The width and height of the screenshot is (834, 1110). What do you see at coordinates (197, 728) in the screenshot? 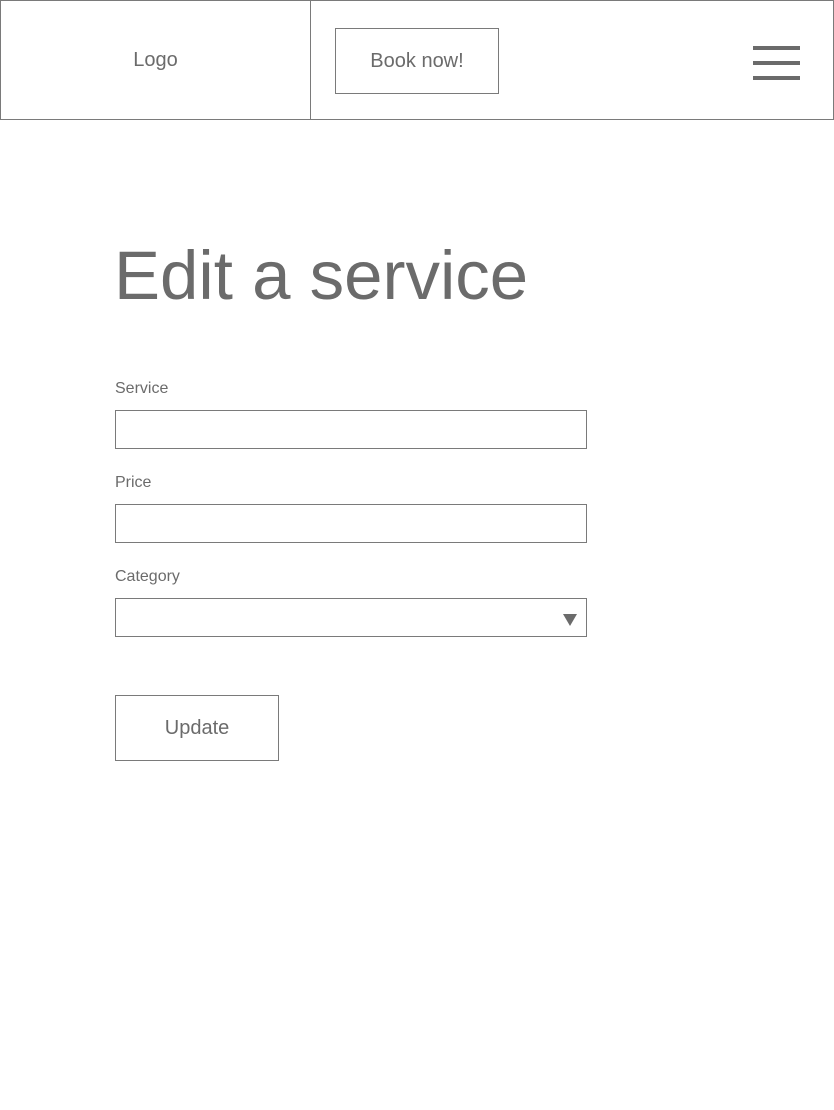
I see `update-button: Update` at bounding box center [197, 728].